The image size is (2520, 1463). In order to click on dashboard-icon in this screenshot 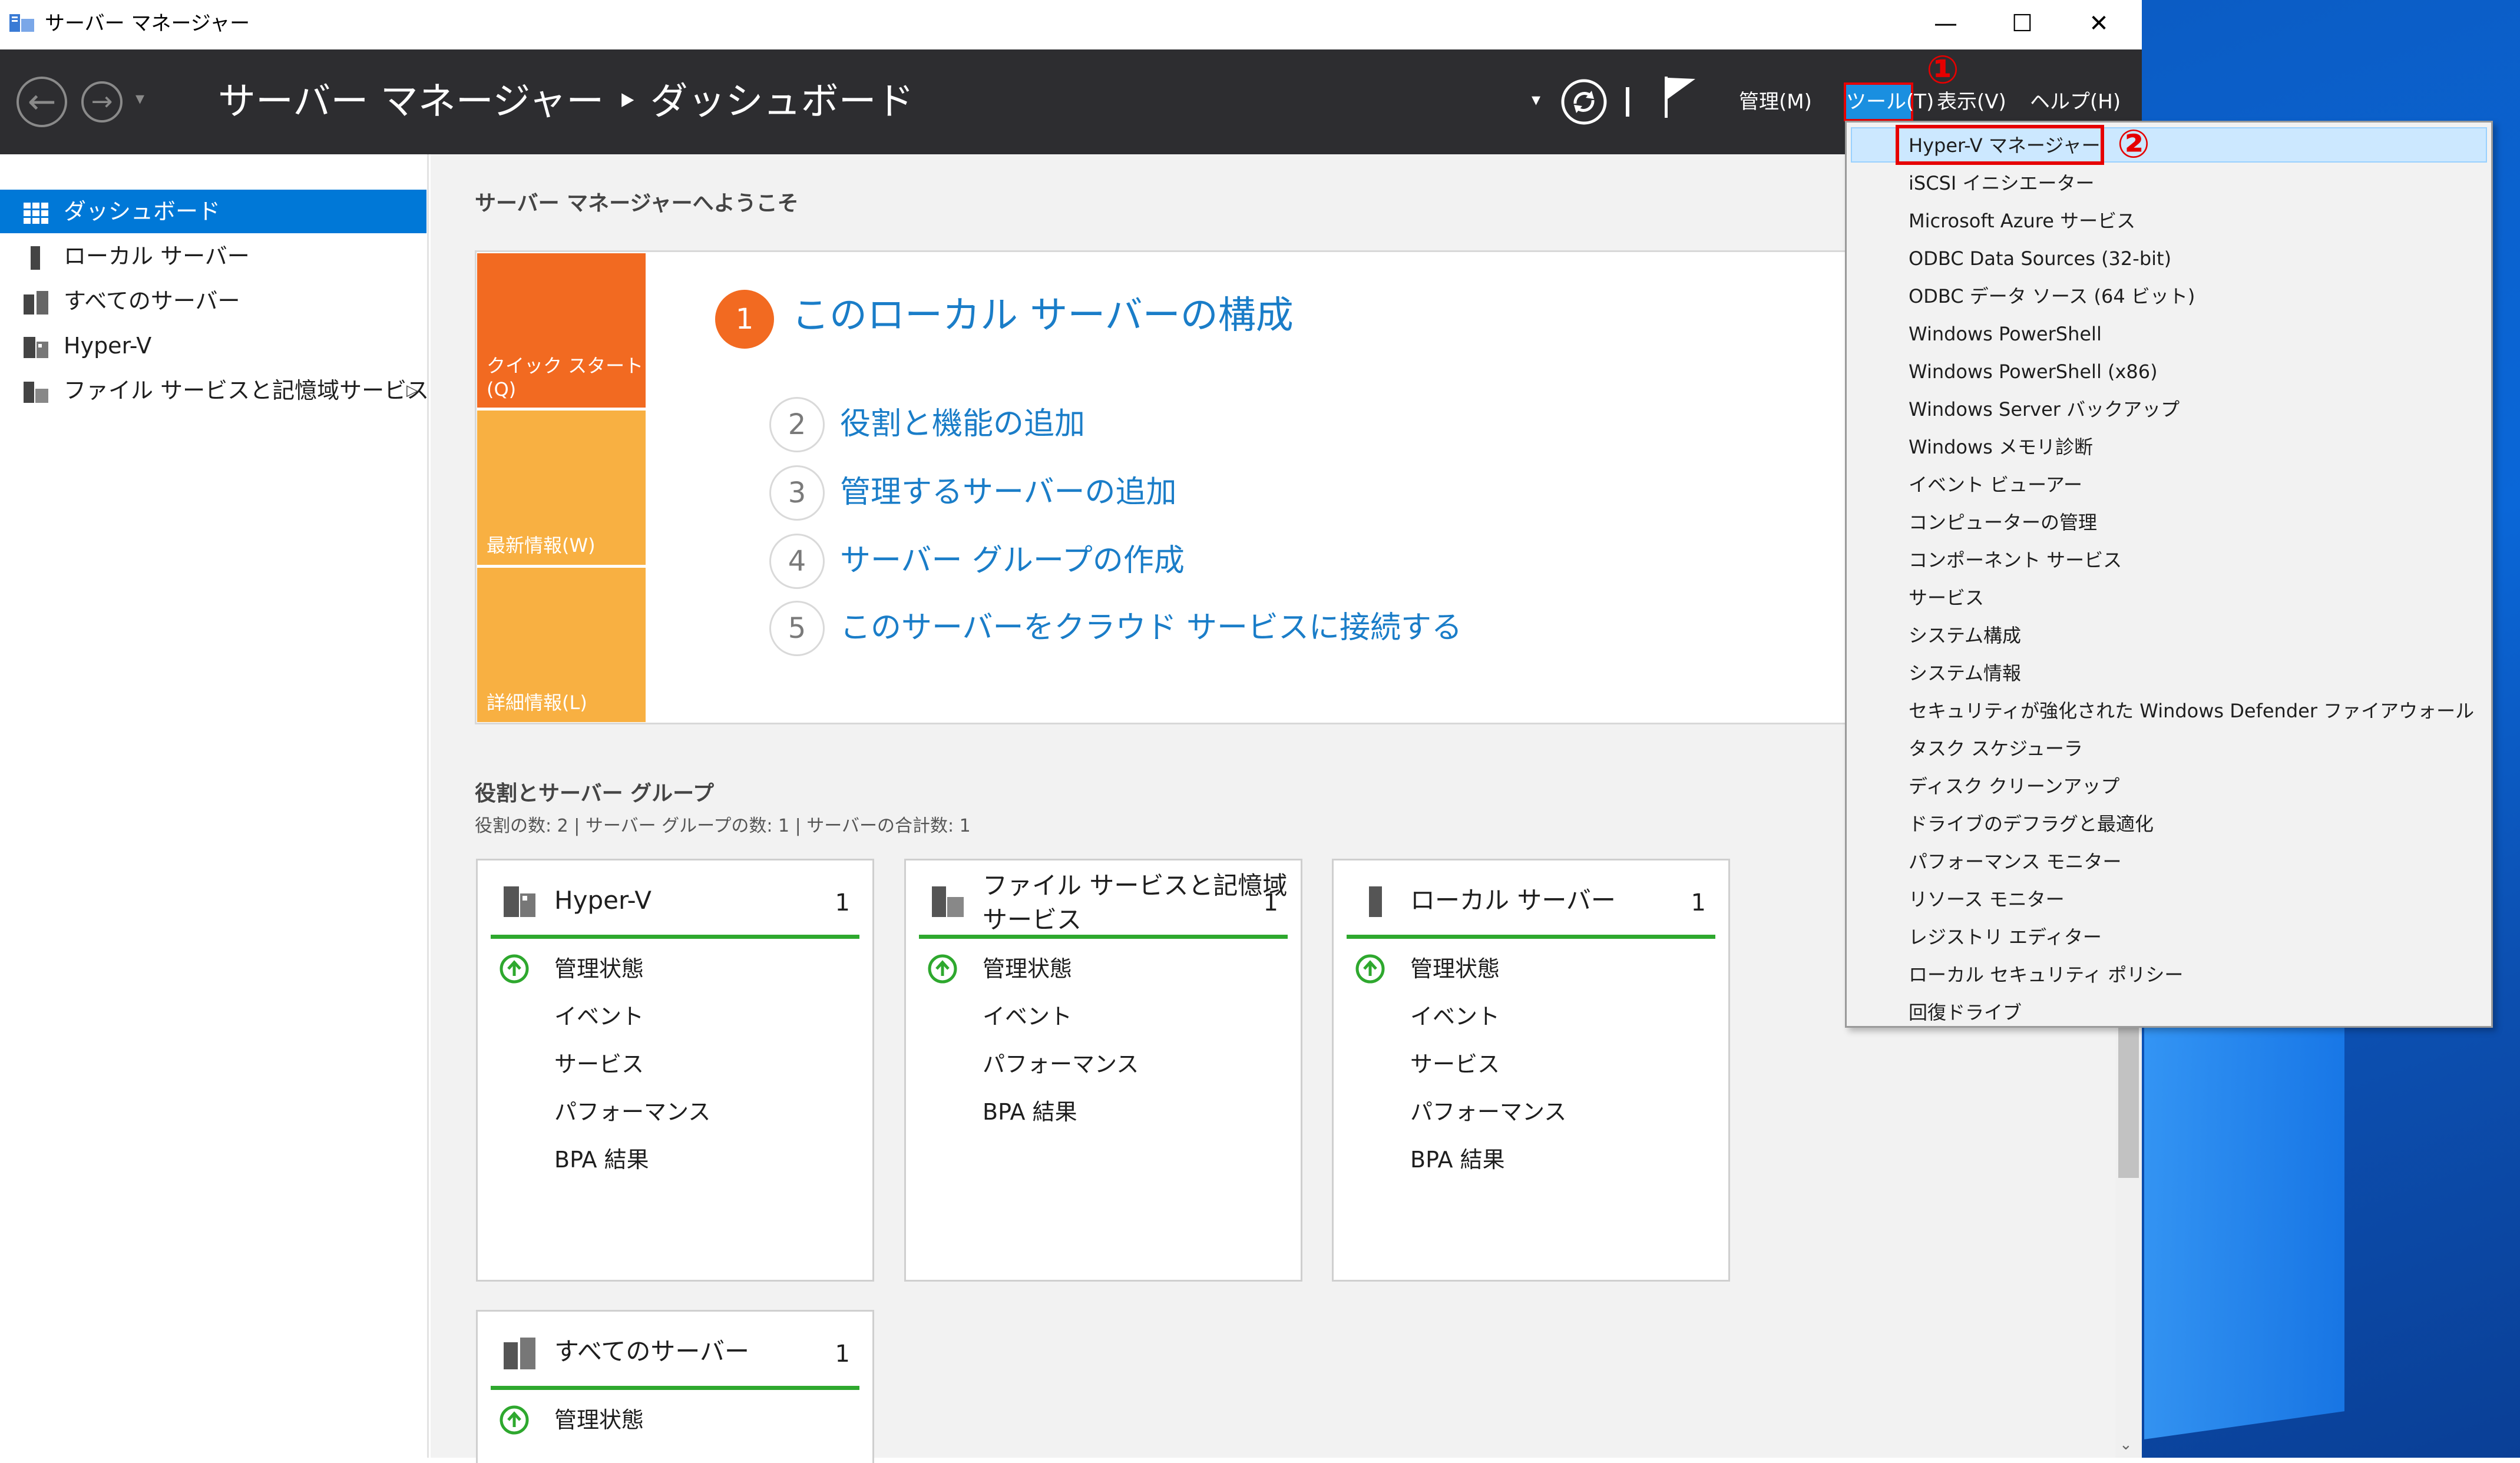, I will do `click(36, 213)`.